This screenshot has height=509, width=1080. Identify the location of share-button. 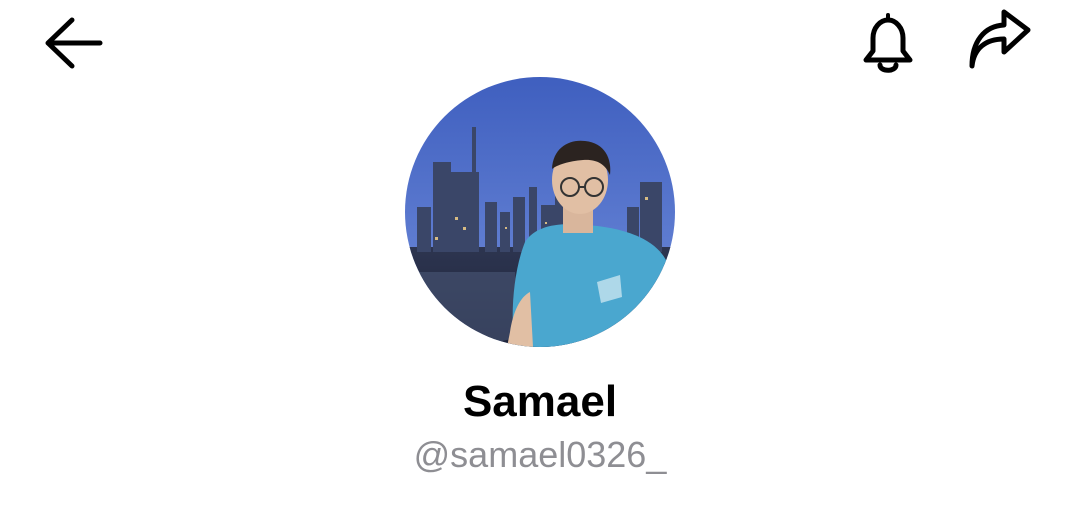
(1000, 44).